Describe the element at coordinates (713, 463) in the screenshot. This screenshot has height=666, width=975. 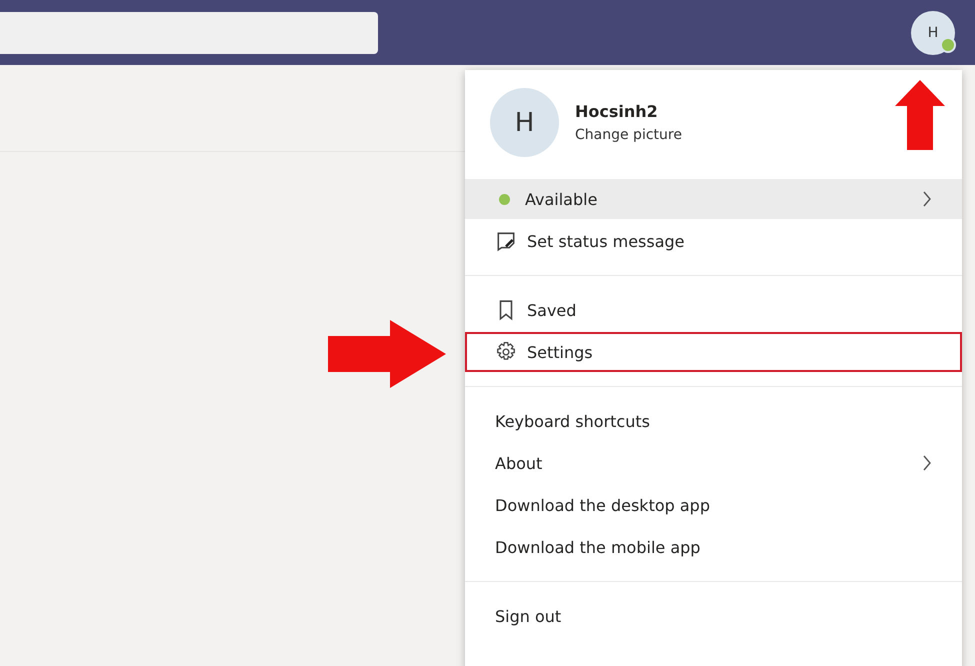
I see `menu-item: About` at that location.